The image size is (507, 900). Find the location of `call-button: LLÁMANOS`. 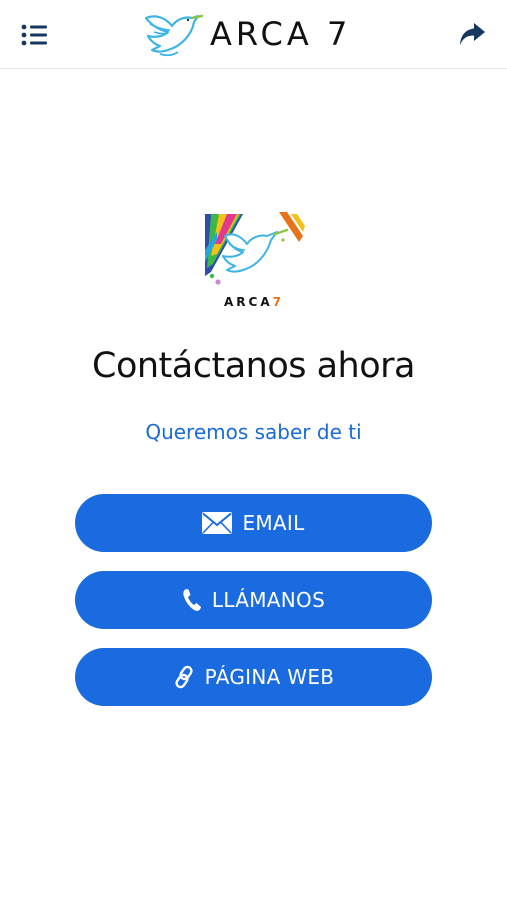

call-button: LLÁMANOS is located at coordinates (253, 600).